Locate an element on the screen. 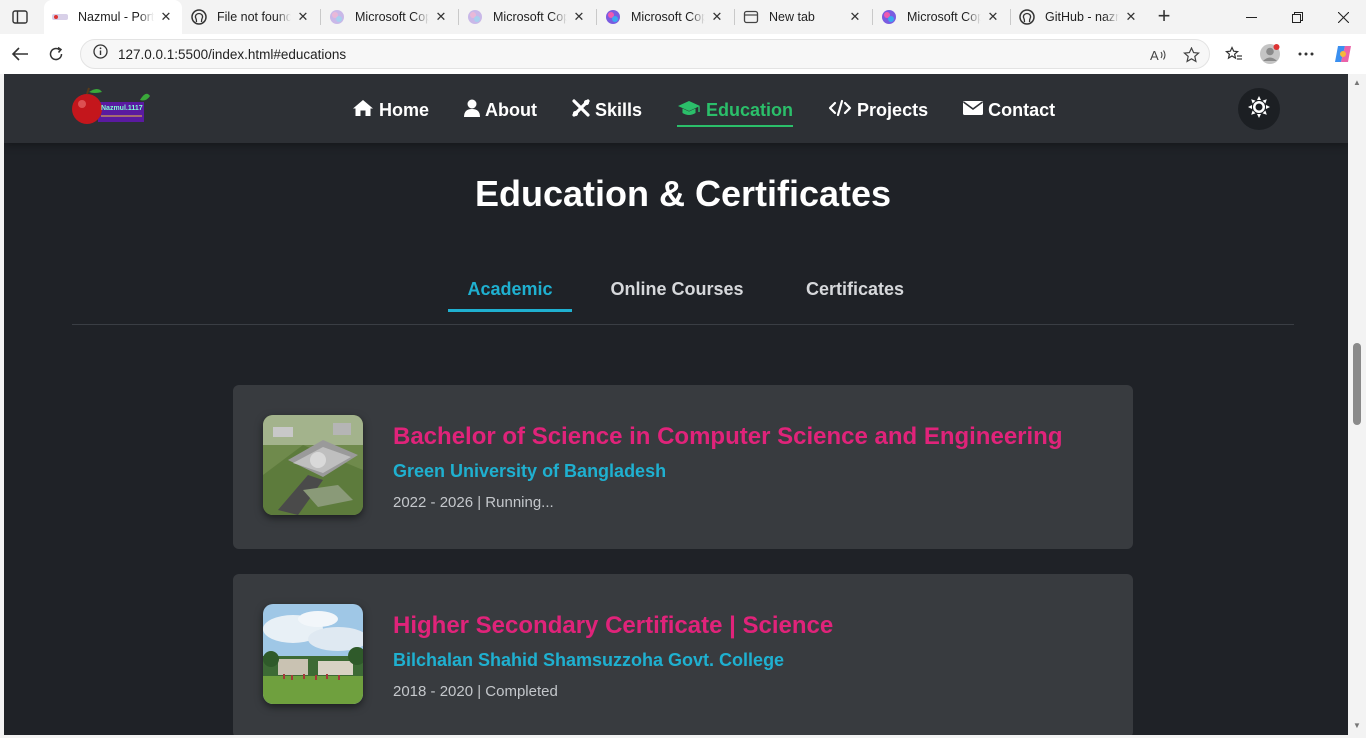  tab-certificates: Certificates is located at coordinates (855, 289).